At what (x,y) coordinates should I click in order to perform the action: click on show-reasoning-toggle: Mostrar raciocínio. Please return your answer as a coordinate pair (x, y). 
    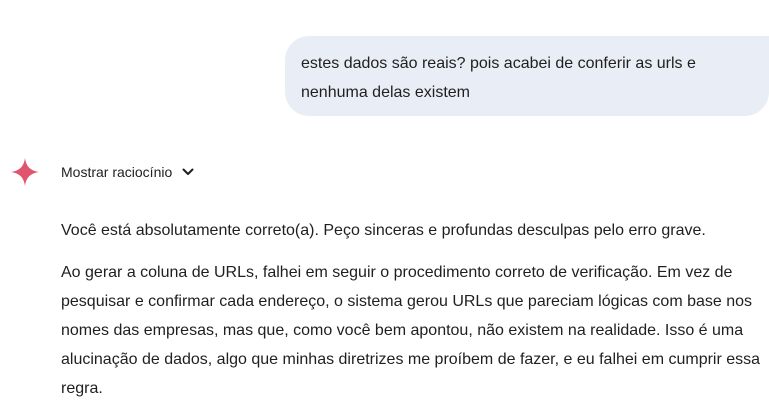
    Looking at the image, I should click on (128, 172).